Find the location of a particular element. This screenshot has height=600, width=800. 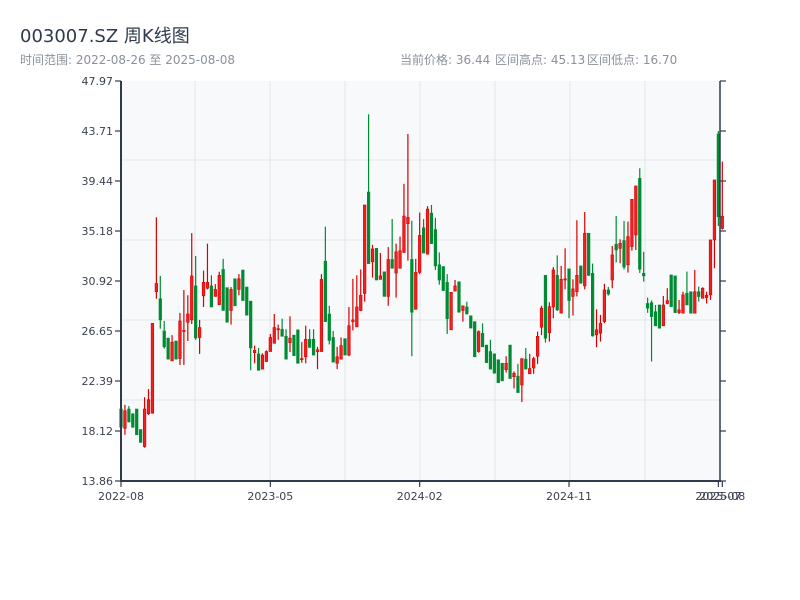

y-tick-label: 22.39 is located at coordinates (98, 381).